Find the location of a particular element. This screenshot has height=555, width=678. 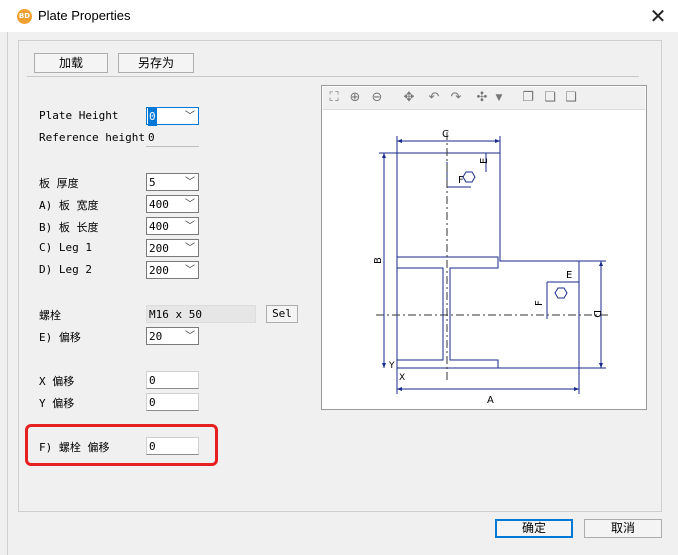

dim-b-text: B is located at coordinates (378, 260).